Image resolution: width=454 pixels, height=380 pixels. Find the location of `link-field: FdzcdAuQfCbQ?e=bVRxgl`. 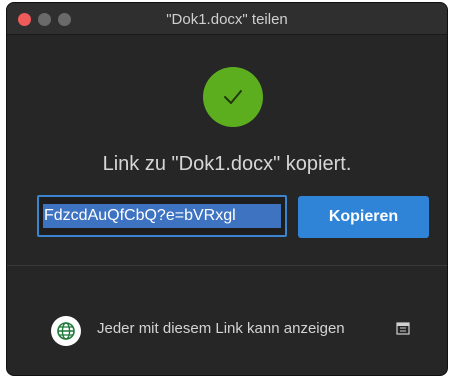

link-field: FdzcdAuQfCbQ?e=bVRxgl is located at coordinates (162, 216).